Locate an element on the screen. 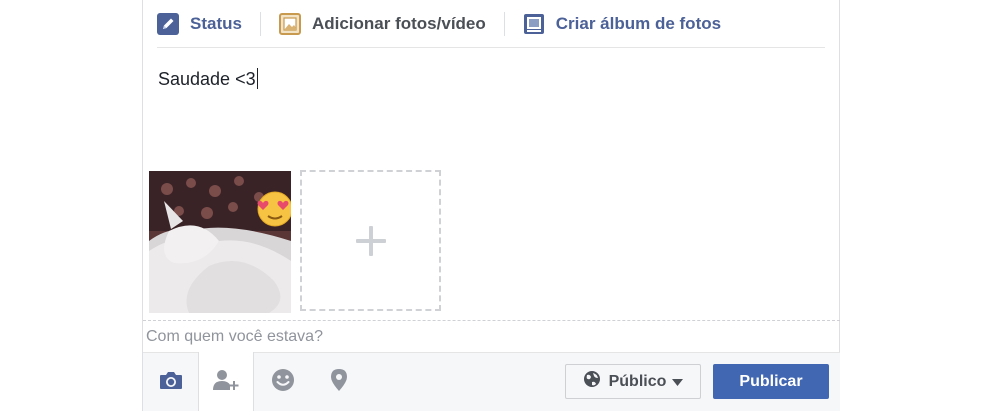  tab-create-album: Criar álbum de fotos is located at coordinates (622, 24).